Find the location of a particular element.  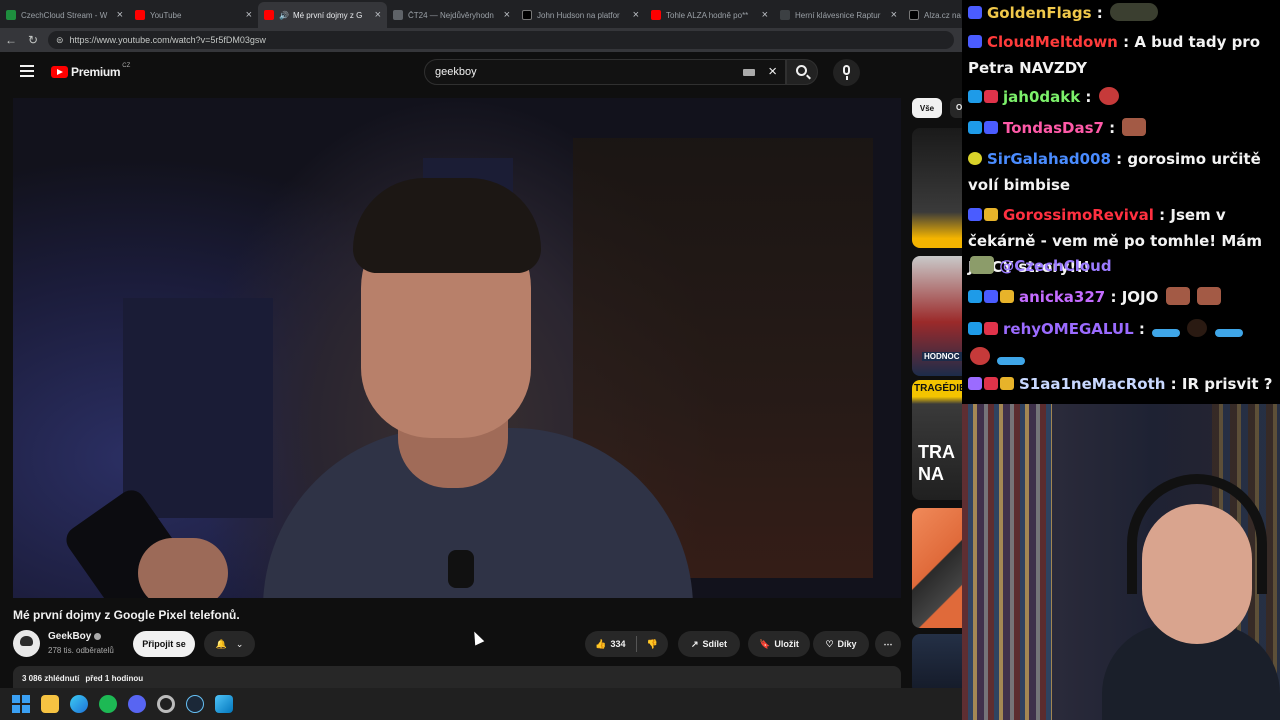

channel-avatar is located at coordinates (26, 643).